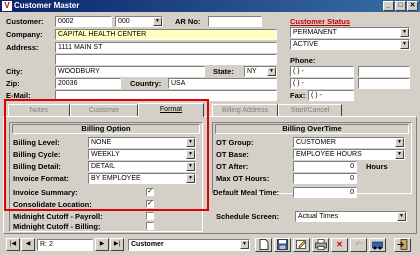  What do you see at coordinates (150, 226) in the screenshot?
I see `midnight-cutoff-billing-checkbox` at bounding box center [150, 226].